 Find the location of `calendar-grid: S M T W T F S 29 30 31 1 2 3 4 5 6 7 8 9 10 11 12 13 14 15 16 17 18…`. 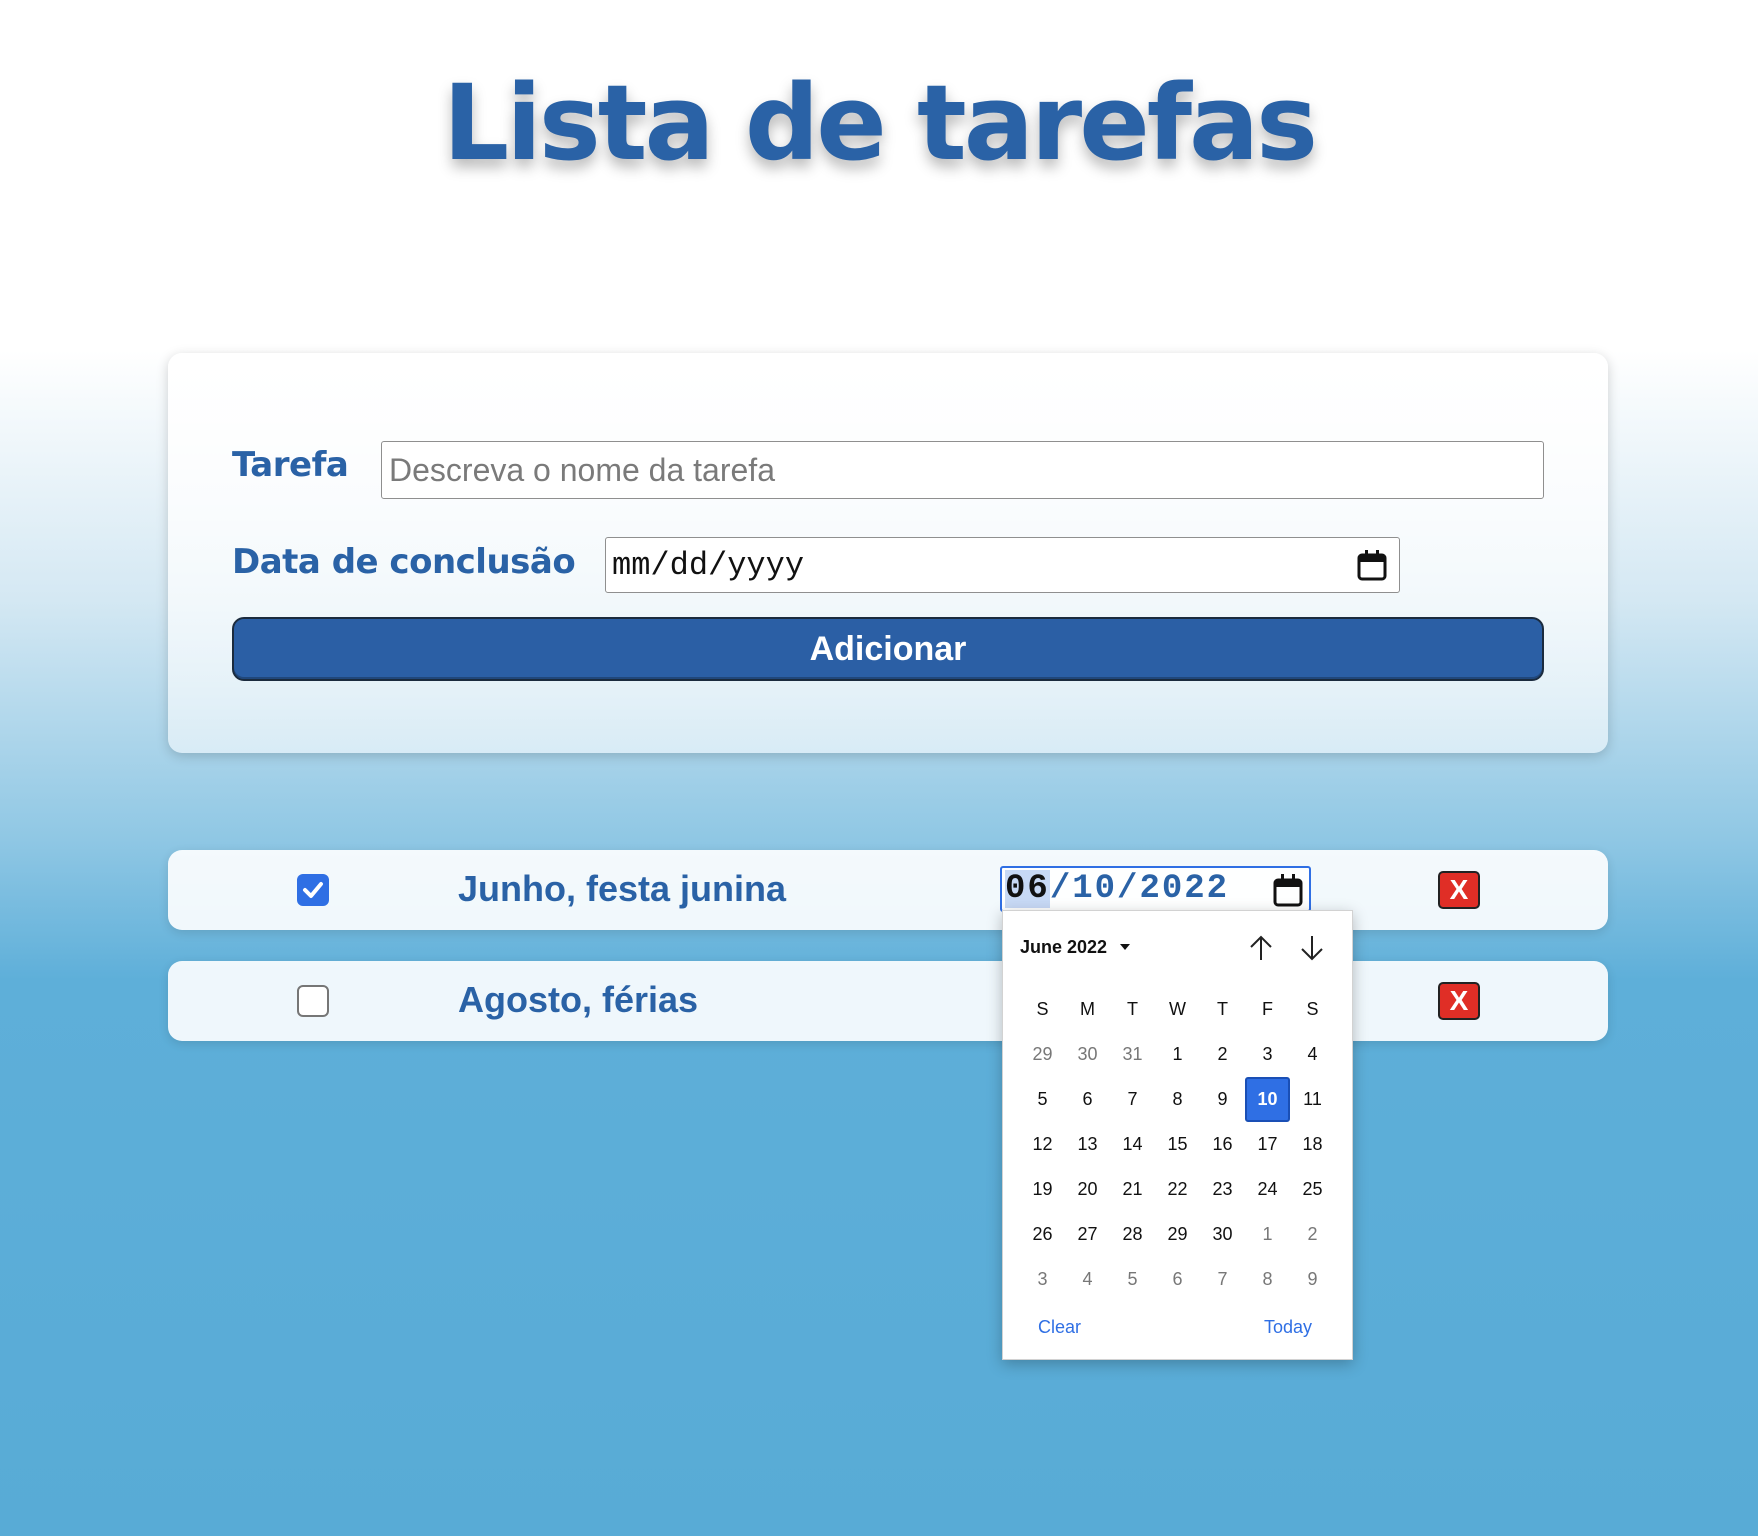

calendar-grid: S M T W T F S 29 30 31 1 2 3 4 5 6 7 8 9 10 11 12 13 14 15 16 17 18… is located at coordinates (1177, 1144).